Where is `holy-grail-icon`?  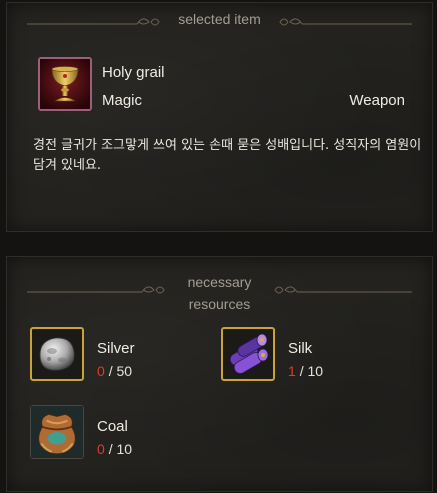 holy-grail-icon is located at coordinates (65, 84).